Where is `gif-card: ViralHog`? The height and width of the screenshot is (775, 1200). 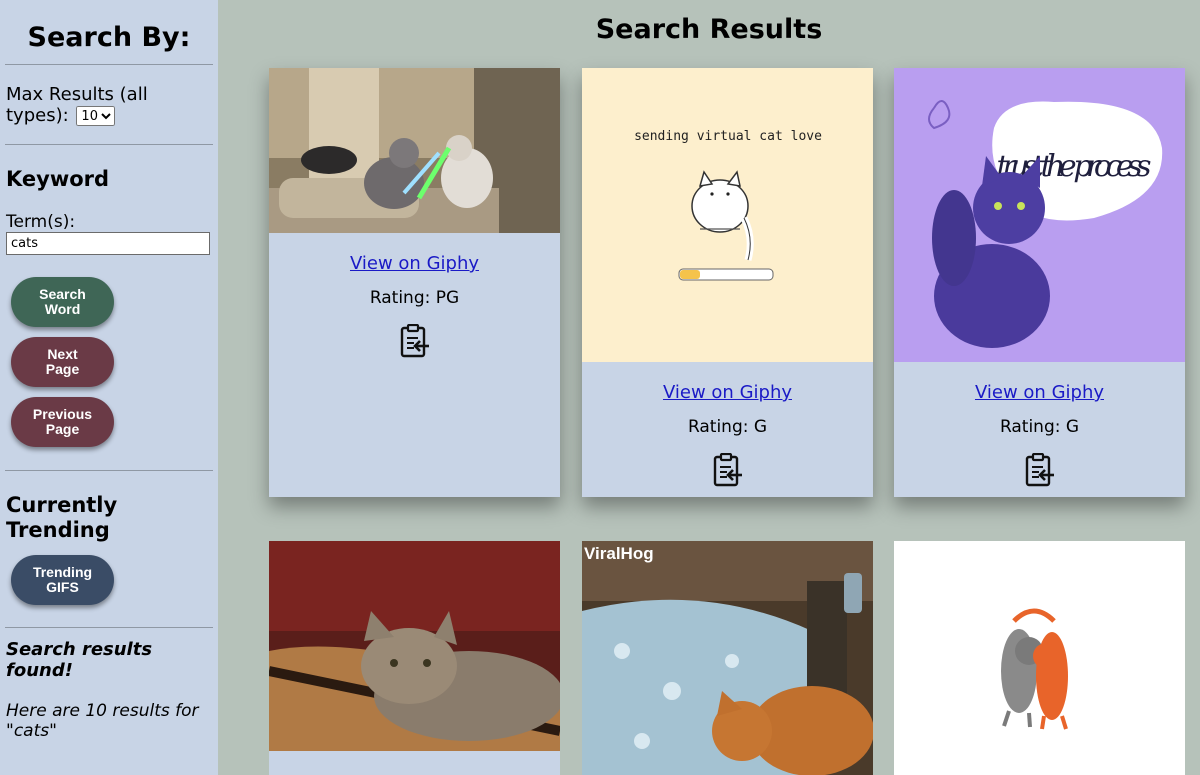
gif-card: ViralHog is located at coordinates (727, 658).